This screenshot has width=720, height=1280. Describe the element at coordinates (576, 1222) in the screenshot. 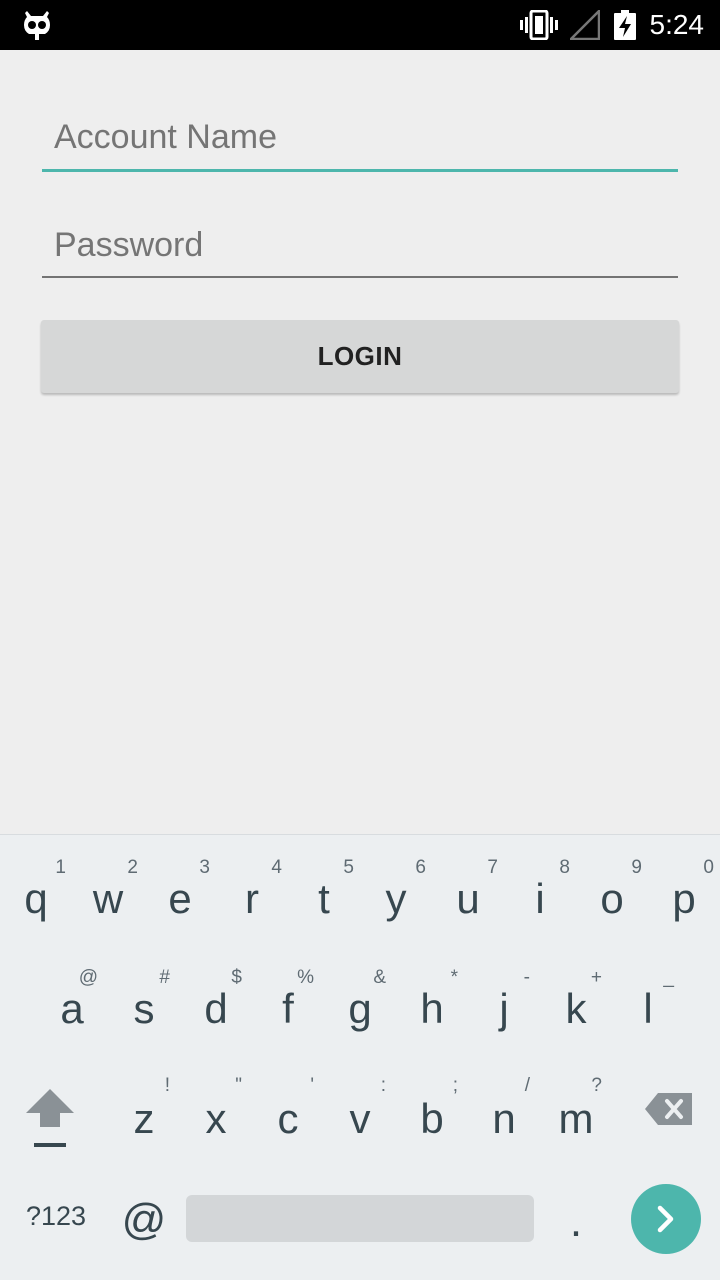

I see `period-key: .` at that location.